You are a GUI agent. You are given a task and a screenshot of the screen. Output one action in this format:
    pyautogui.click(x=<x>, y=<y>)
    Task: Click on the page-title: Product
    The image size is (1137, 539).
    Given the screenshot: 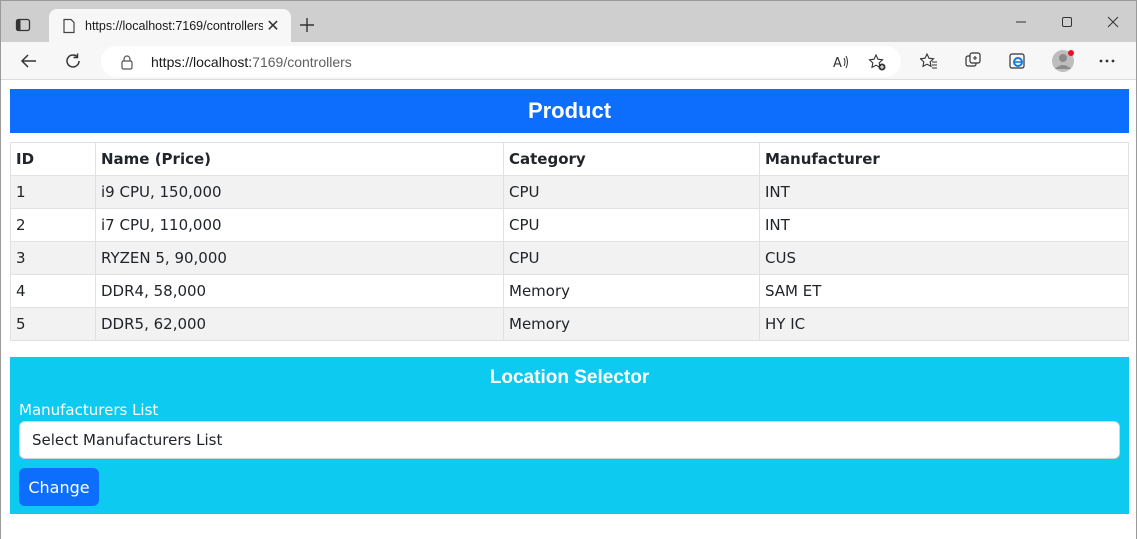 What is the action you would take?
    pyautogui.click(x=569, y=111)
    